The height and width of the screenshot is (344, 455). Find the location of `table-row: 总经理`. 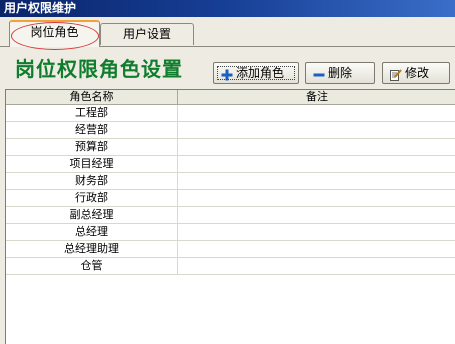

table-row: 总经理 is located at coordinates (230, 232).